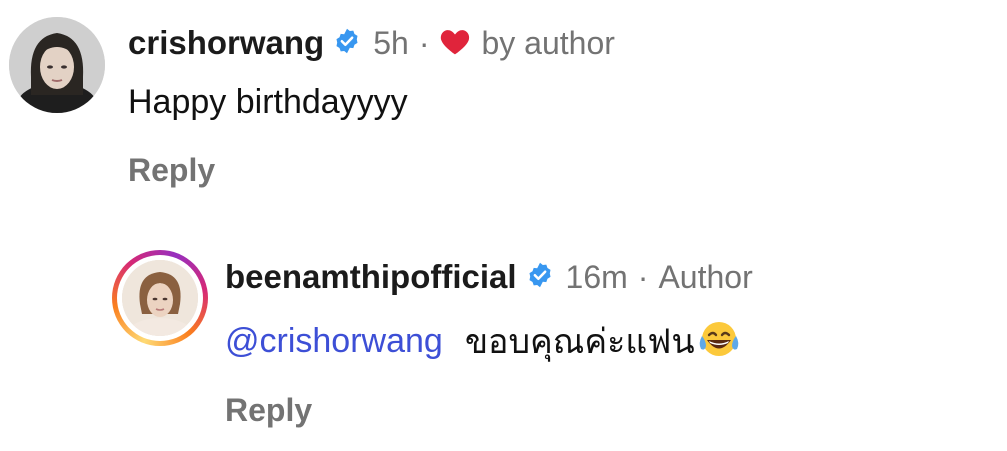 This screenshot has width=1007, height=451. What do you see at coordinates (334, 341) in the screenshot?
I see `mention-link: @crishorwang` at bounding box center [334, 341].